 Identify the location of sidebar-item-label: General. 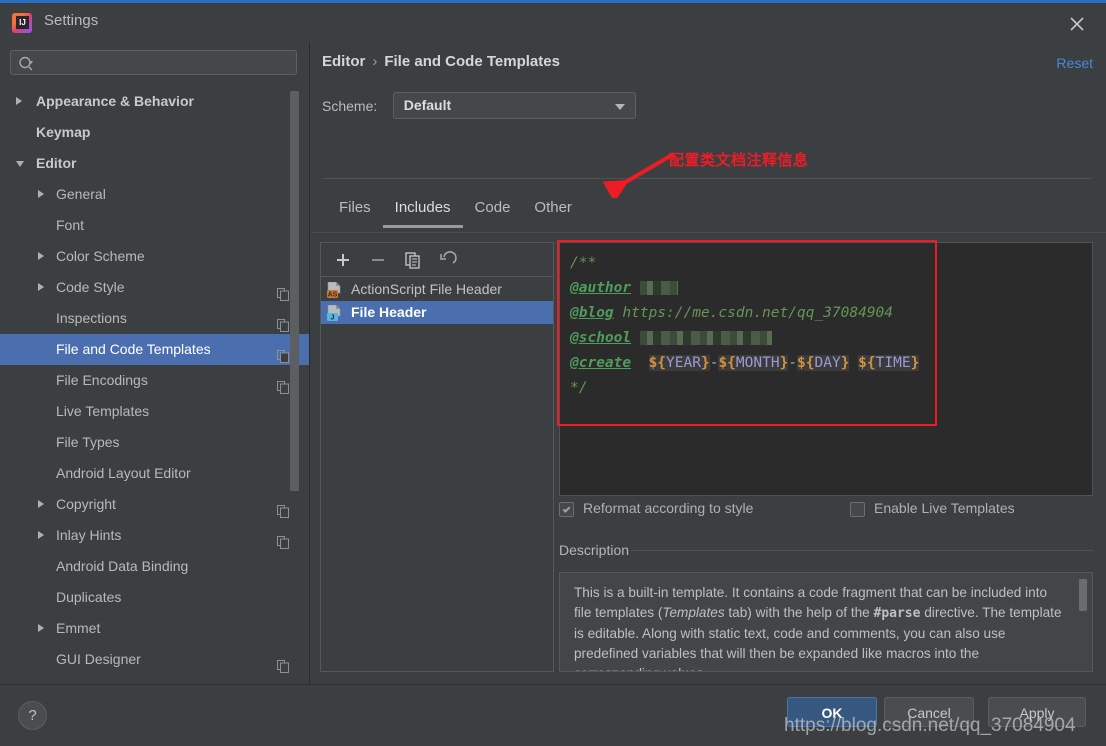
(81, 194).